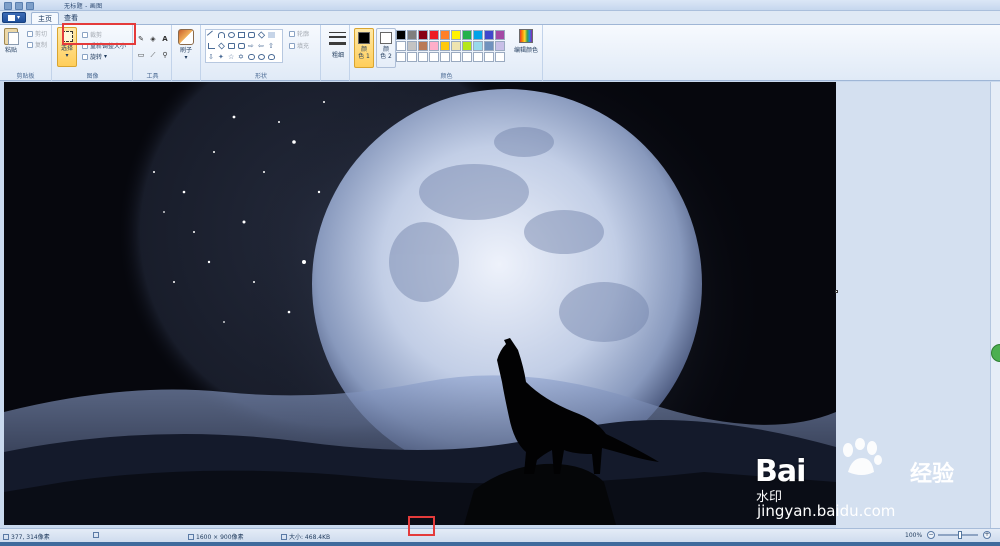  What do you see at coordinates (99, 34) in the screenshot?
I see `crop-highlight-box` at bounding box center [99, 34].